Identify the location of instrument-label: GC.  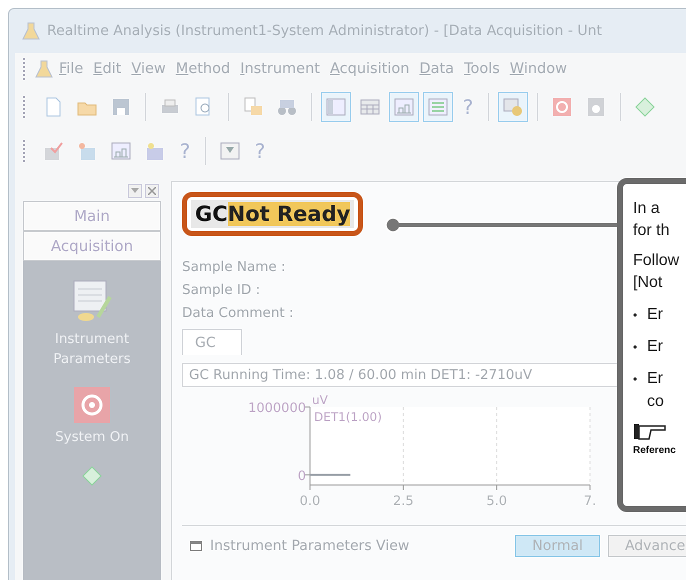
(211, 214).